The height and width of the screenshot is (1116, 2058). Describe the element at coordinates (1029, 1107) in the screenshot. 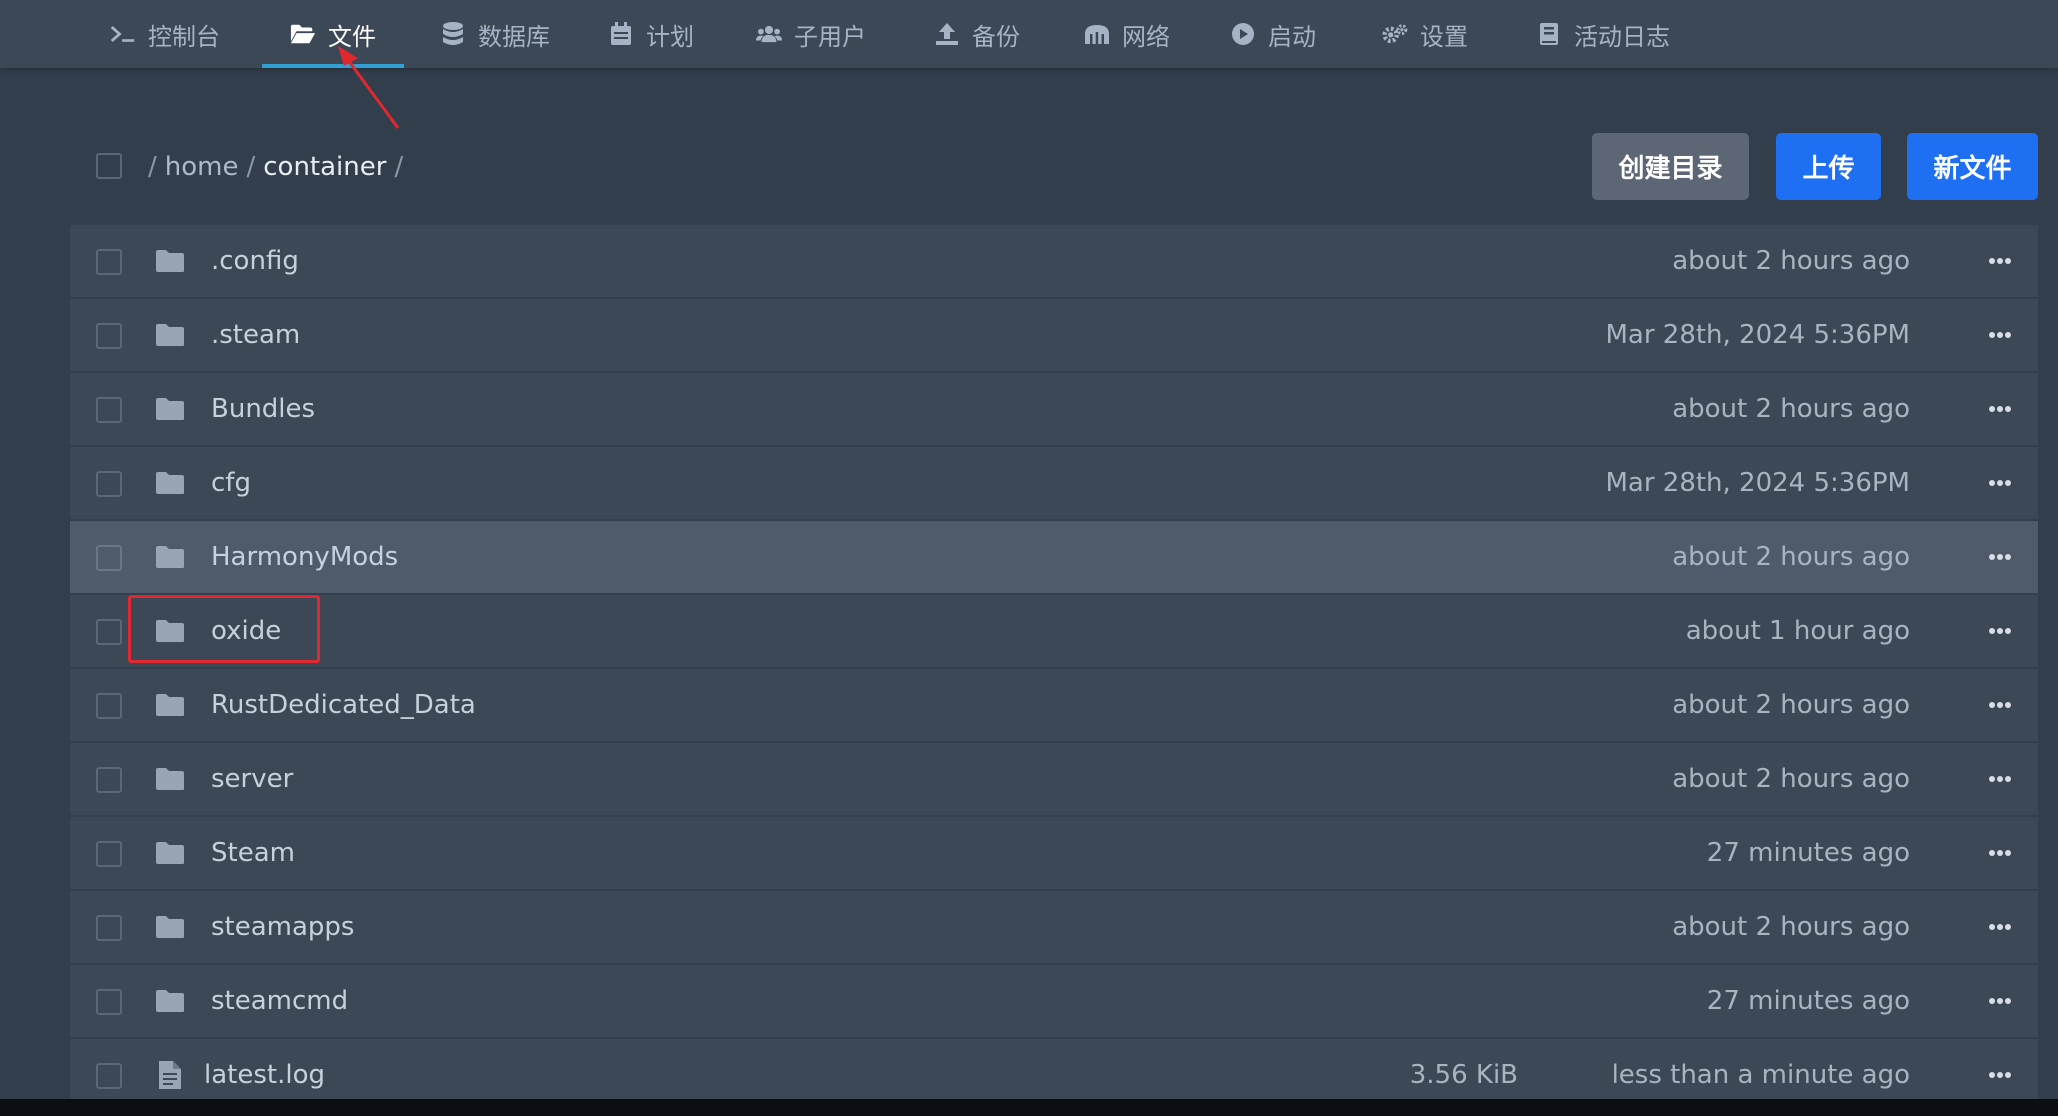

I see `bottom-edge` at that location.